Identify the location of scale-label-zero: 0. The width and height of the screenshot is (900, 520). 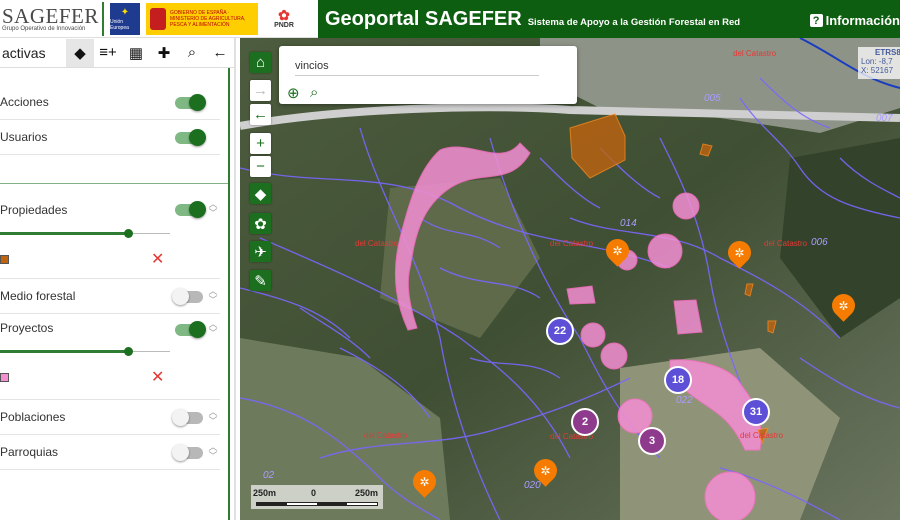
(314, 493).